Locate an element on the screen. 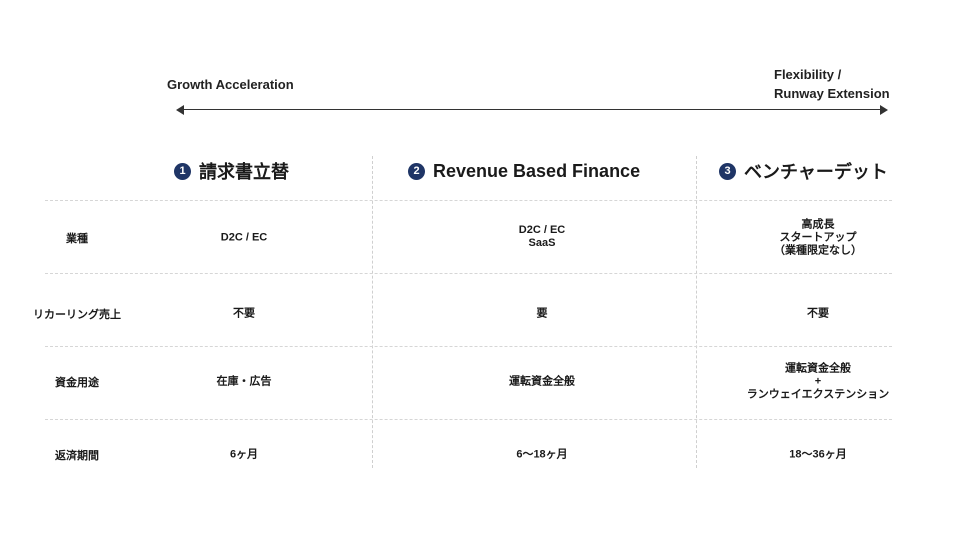 Image resolution: width=960 pixels, height=540 pixels. row-label: 返済期間 is located at coordinates (77, 456).